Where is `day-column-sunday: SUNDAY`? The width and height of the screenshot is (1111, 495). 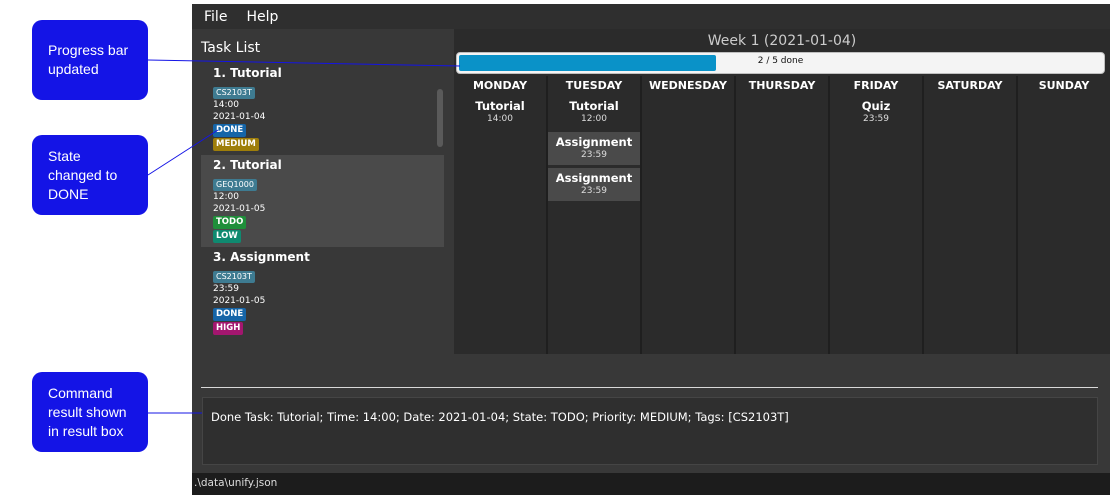 day-column-sunday: SUNDAY is located at coordinates (1063, 215).